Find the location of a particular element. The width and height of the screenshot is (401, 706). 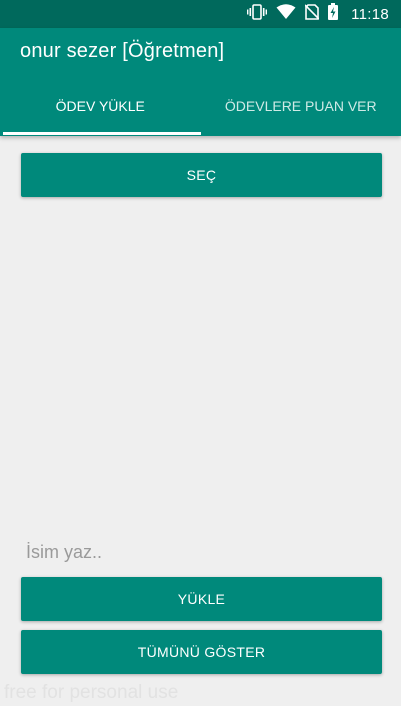

vibrate-icon is located at coordinates (257, 14).